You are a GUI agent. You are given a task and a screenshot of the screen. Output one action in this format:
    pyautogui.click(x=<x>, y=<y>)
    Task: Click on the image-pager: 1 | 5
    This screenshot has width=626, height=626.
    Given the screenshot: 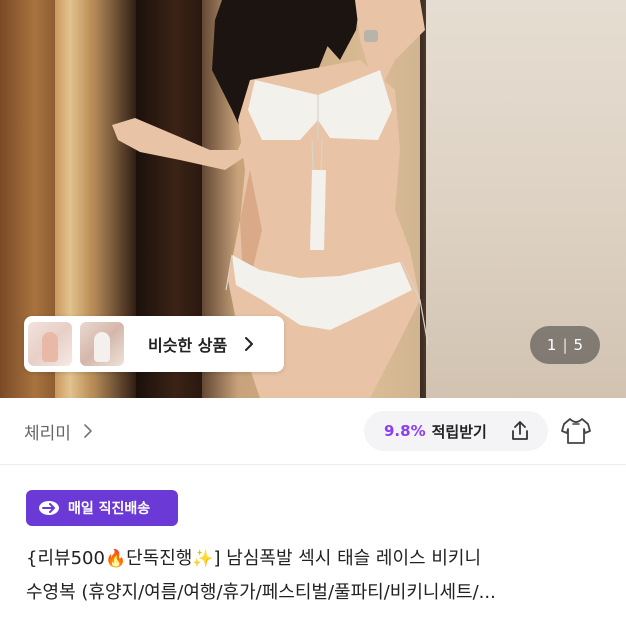 What is the action you would take?
    pyautogui.click(x=565, y=345)
    